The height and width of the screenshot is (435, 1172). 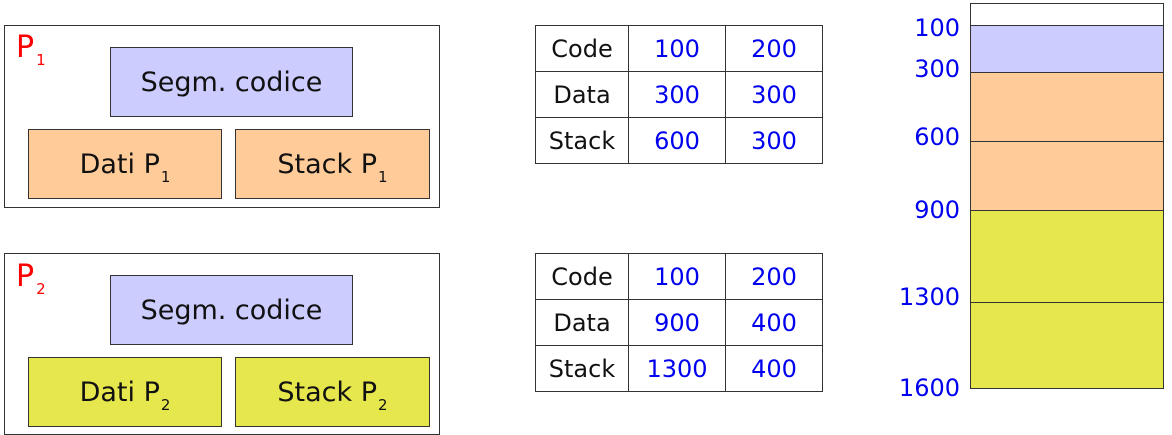 I want to click on p1-code-segment: Segm. codice, so click(x=231, y=82).